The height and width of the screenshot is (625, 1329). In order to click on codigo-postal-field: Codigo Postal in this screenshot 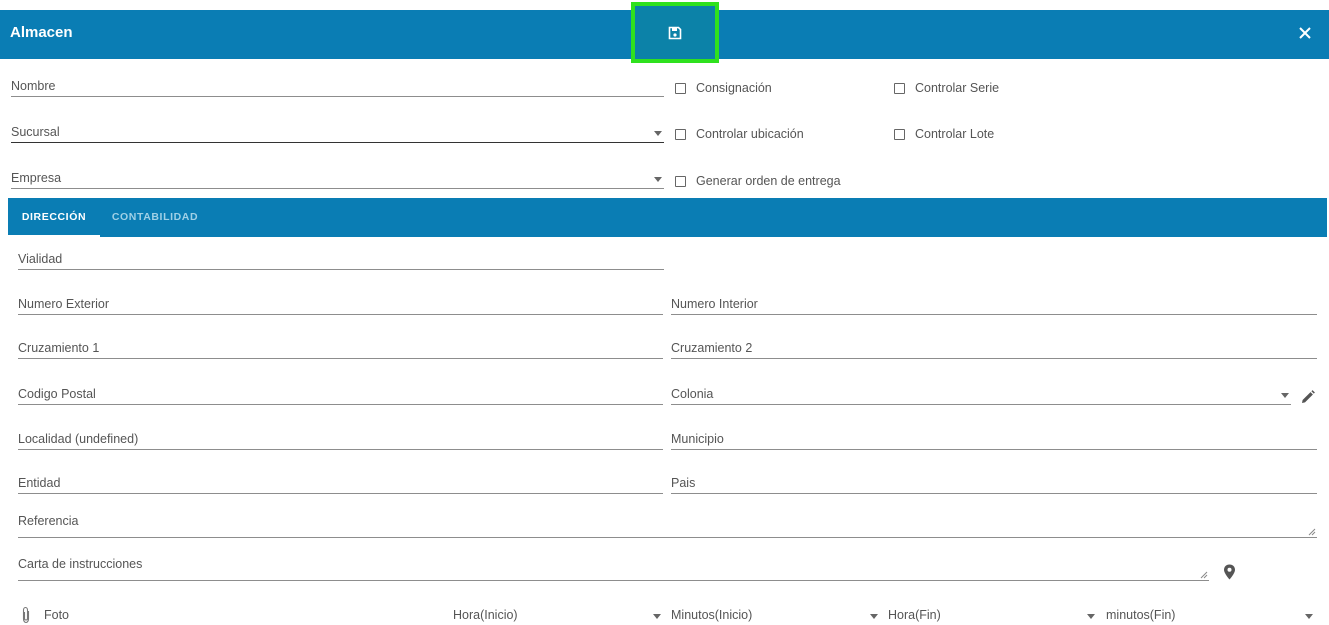, I will do `click(340, 393)`.